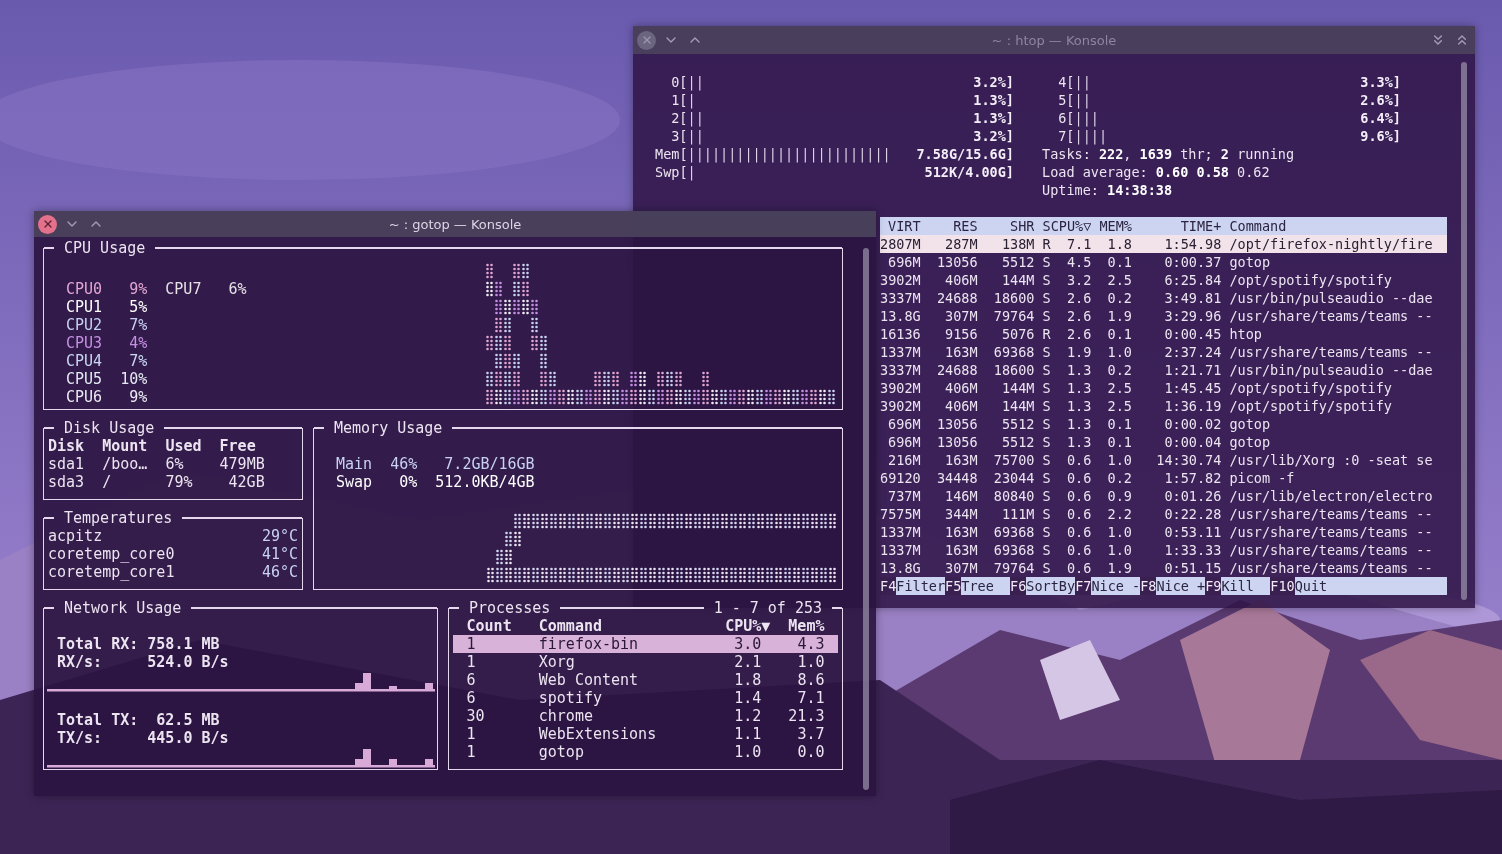  What do you see at coordinates (175, 464) in the screenshot?
I see `table-cell-text: 6%` at bounding box center [175, 464].